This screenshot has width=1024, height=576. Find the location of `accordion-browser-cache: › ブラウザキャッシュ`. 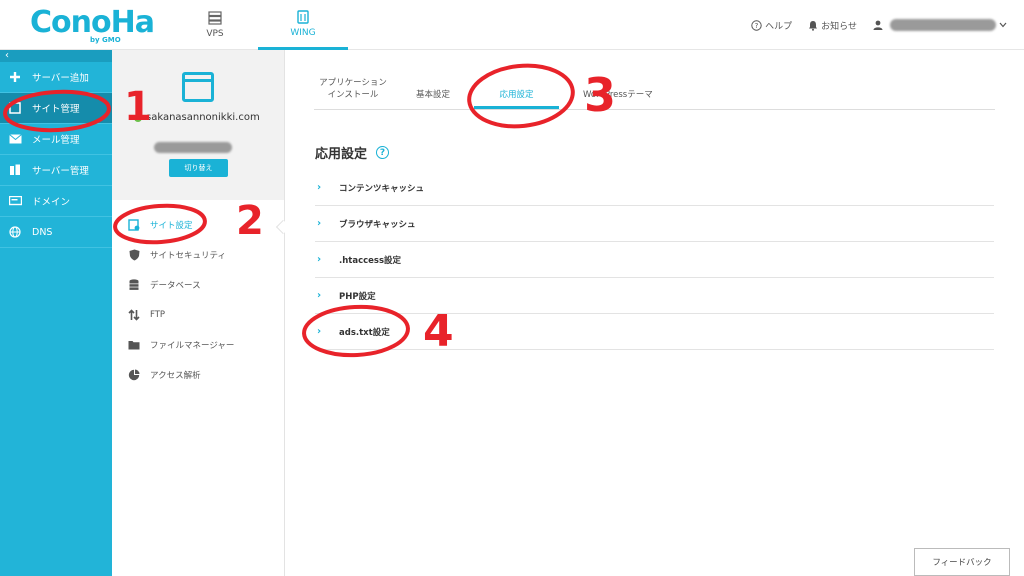

accordion-browser-cache: › ブラウザキャッシュ is located at coordinates (654, 224).